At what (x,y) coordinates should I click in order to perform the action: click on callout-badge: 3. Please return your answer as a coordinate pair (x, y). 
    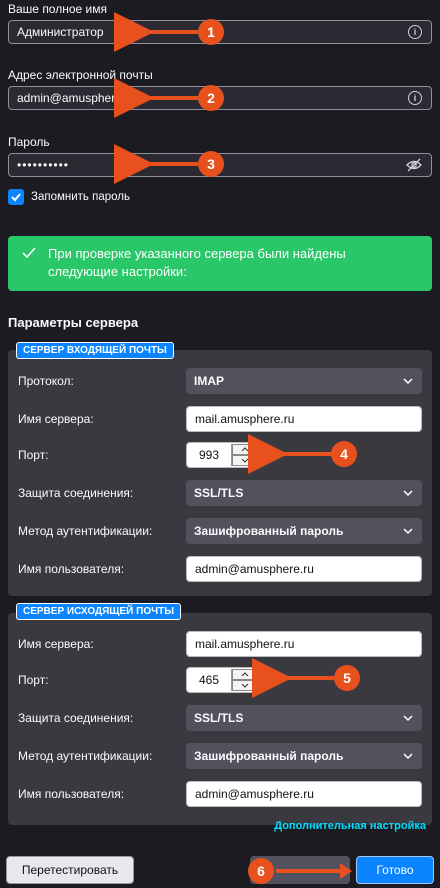
    Looking at the image, I should click on (211, 164).